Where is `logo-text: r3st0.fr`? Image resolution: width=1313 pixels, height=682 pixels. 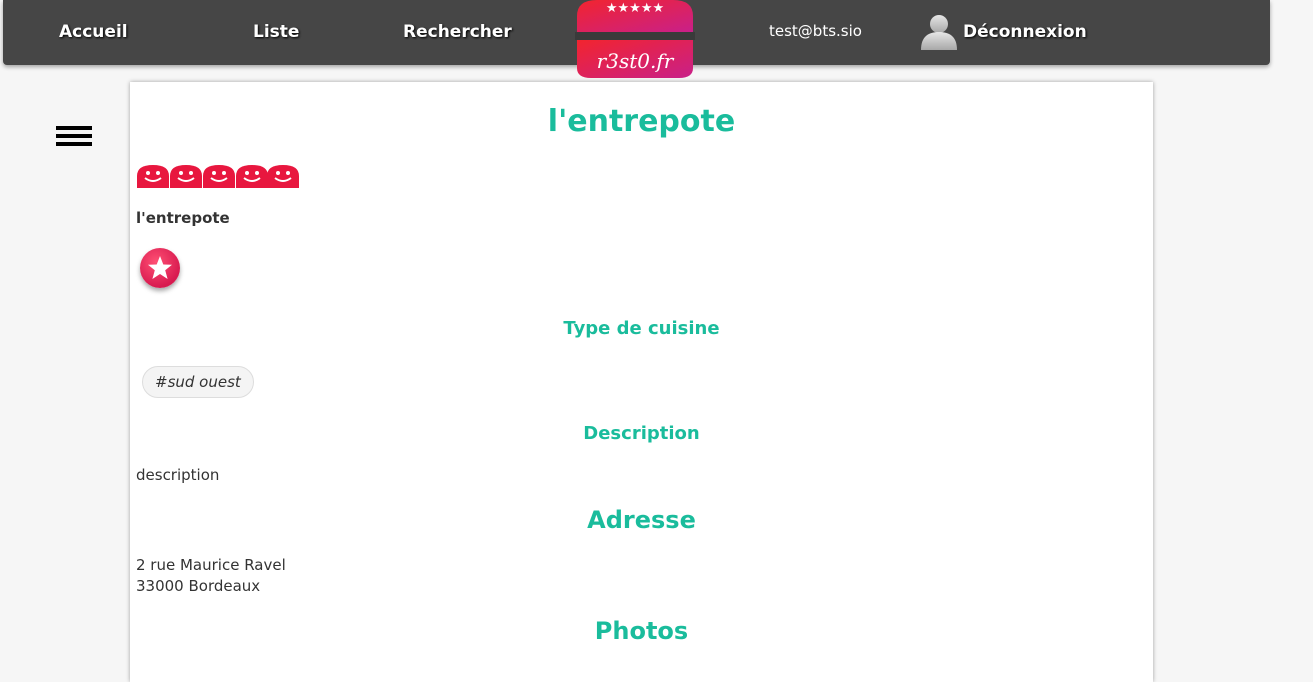 logo-text: r3st0.fr is located at coordinates (636, 61).